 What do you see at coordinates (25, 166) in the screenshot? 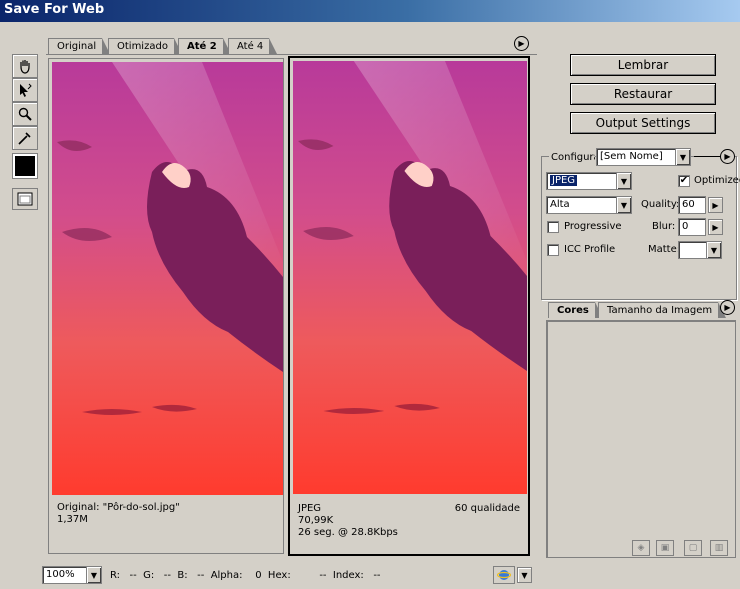
I see `eyedropper-color-swatch` at bounding box center [25, 166].